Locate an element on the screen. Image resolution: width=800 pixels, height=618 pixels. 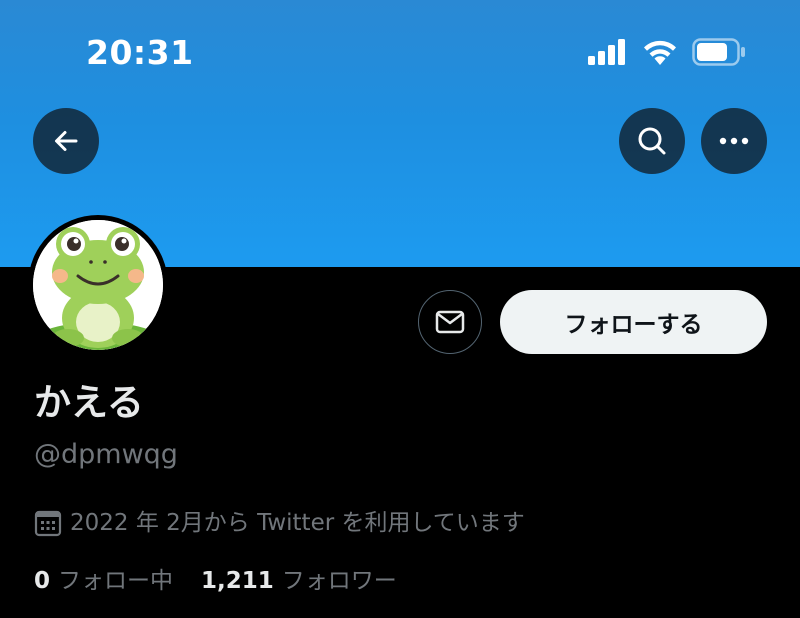
frog-icon is located at coordinates (98, 285).